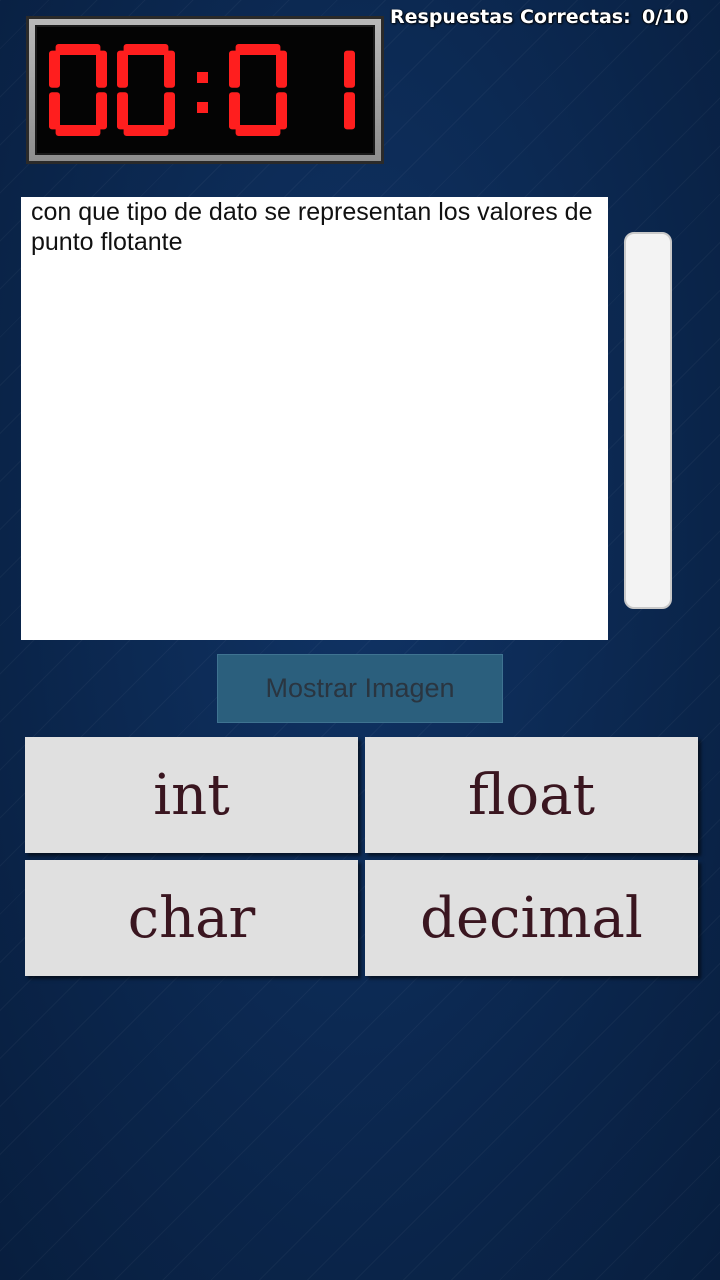  I want to click on timer-digits, so click(202, 90).